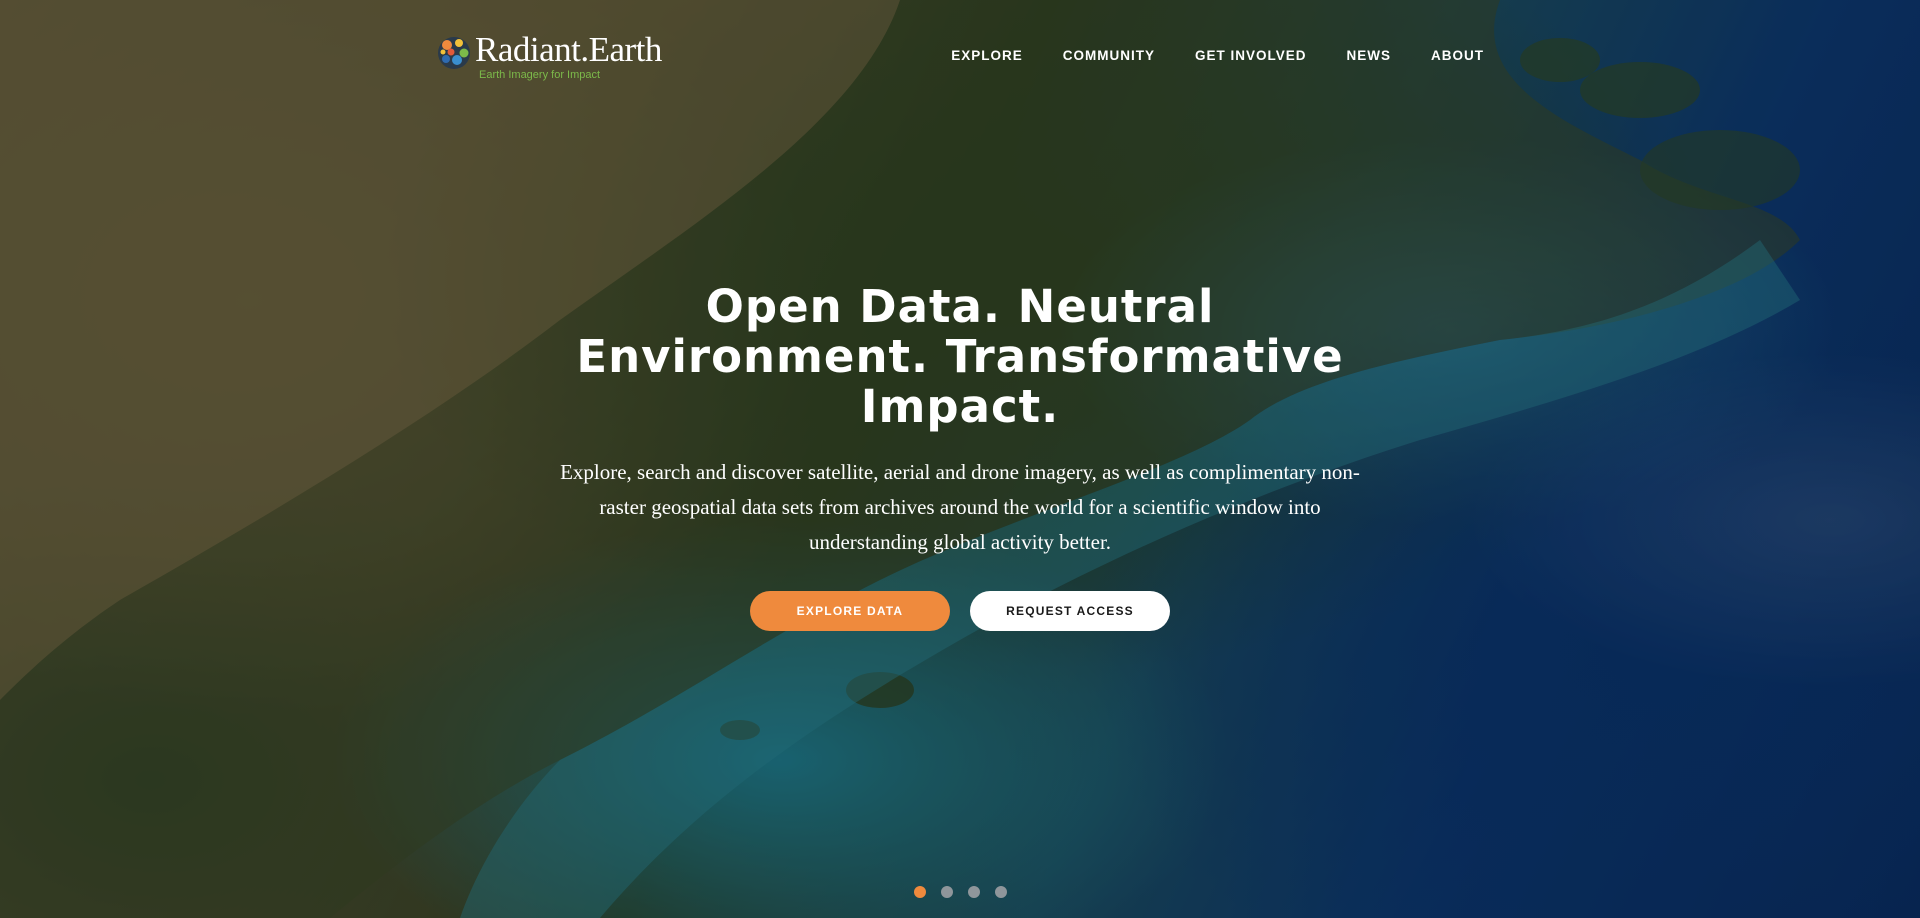 The width and height of the screenshot is (1920, 918). What do you see at coordinates (1369, 55) in the screenshot?
I see `nav-item-news: NEWS` at bounding box center [1369, 55].